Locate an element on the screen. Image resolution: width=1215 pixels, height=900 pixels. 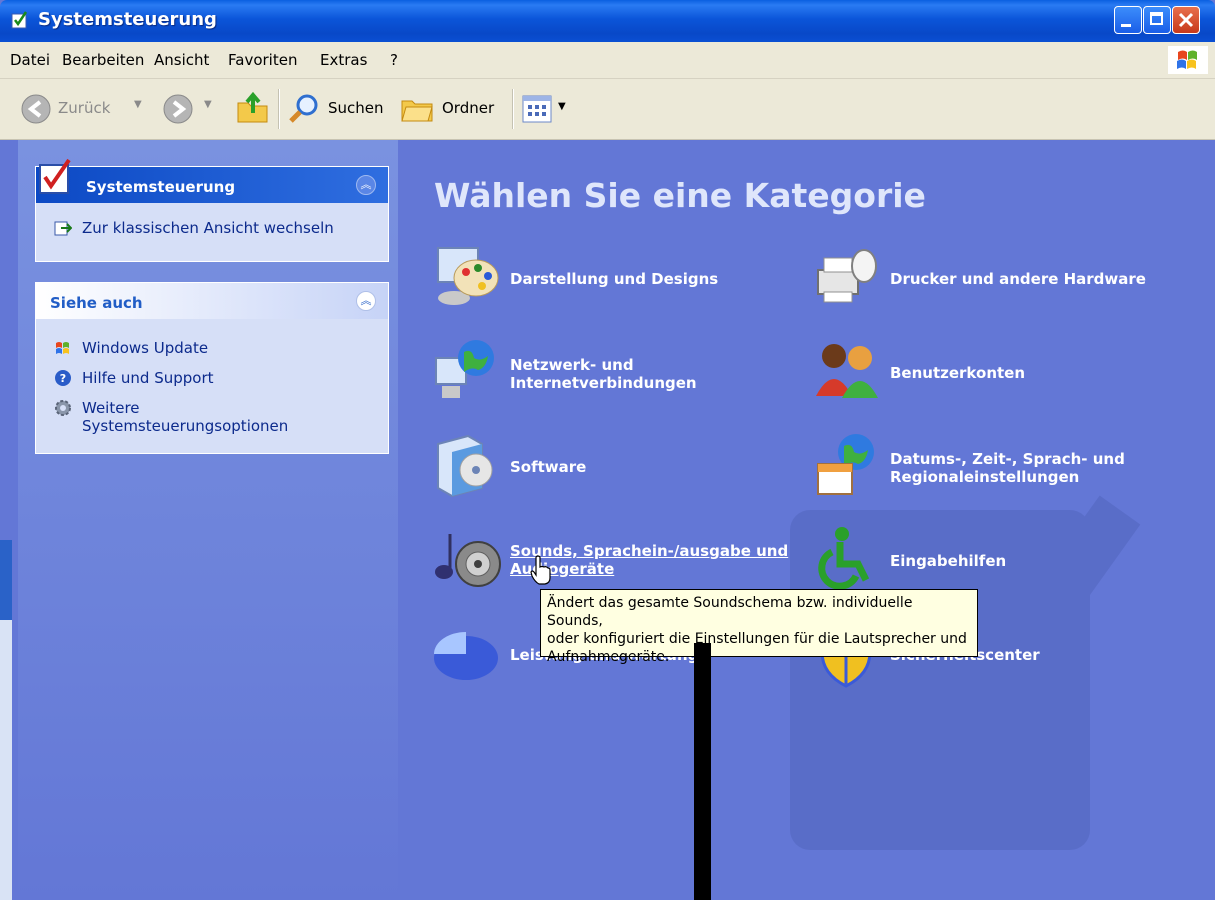
background-window-edge-light is located at coordinates (6, 760).